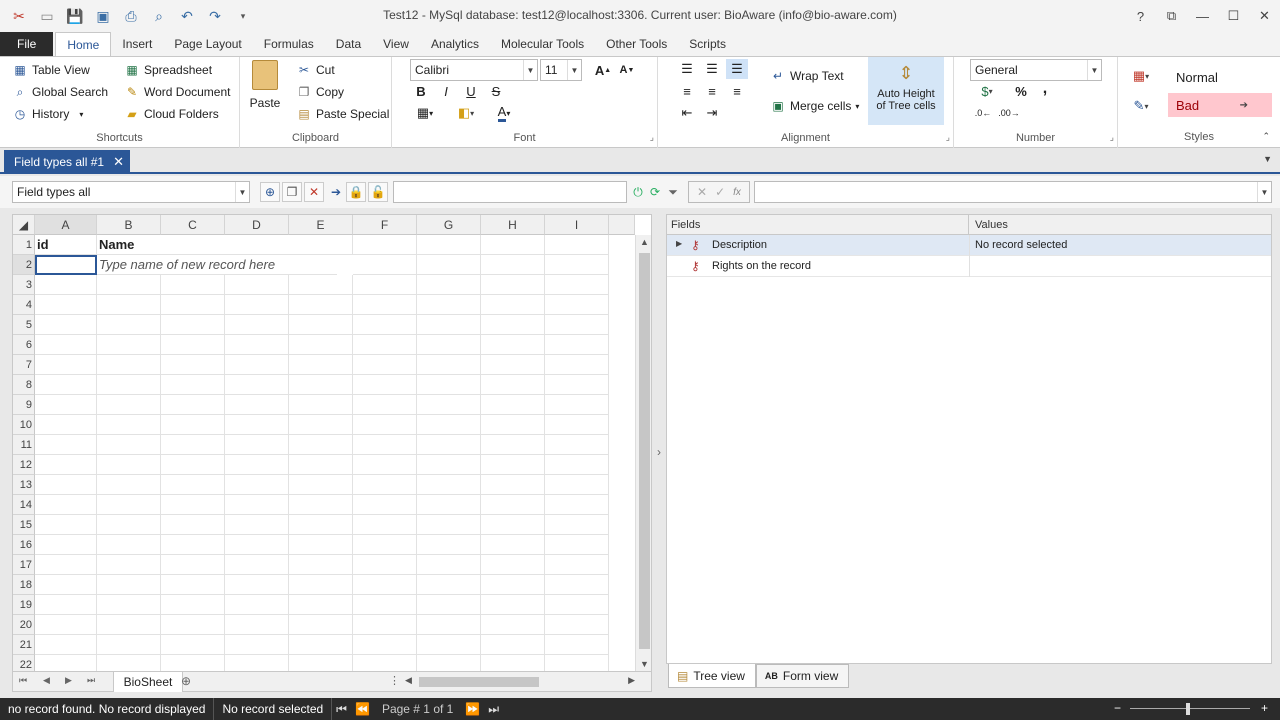 The height and width of the screenshot is (720, 1280). Describe the element at coordinates (446, 91) in the screenshot. I see `italic-button: I` at that location.